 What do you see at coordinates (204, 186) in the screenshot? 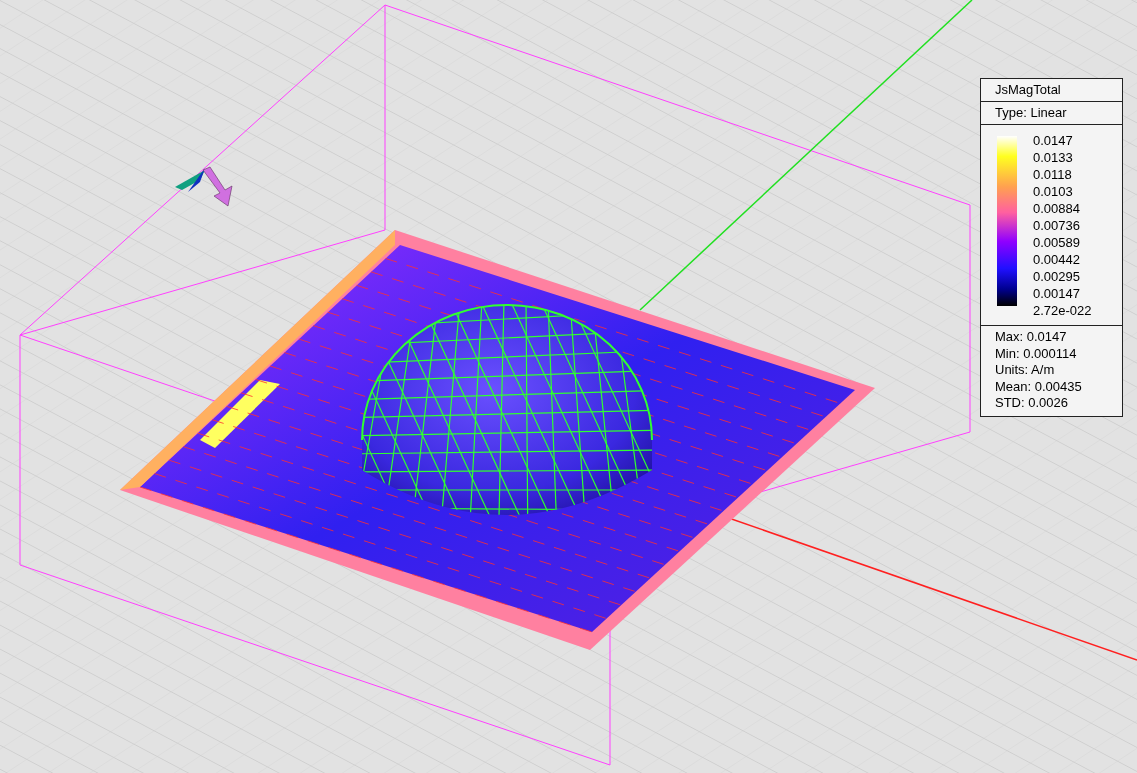
I see `axis-triad-icon` at bounding box center [204, 186].